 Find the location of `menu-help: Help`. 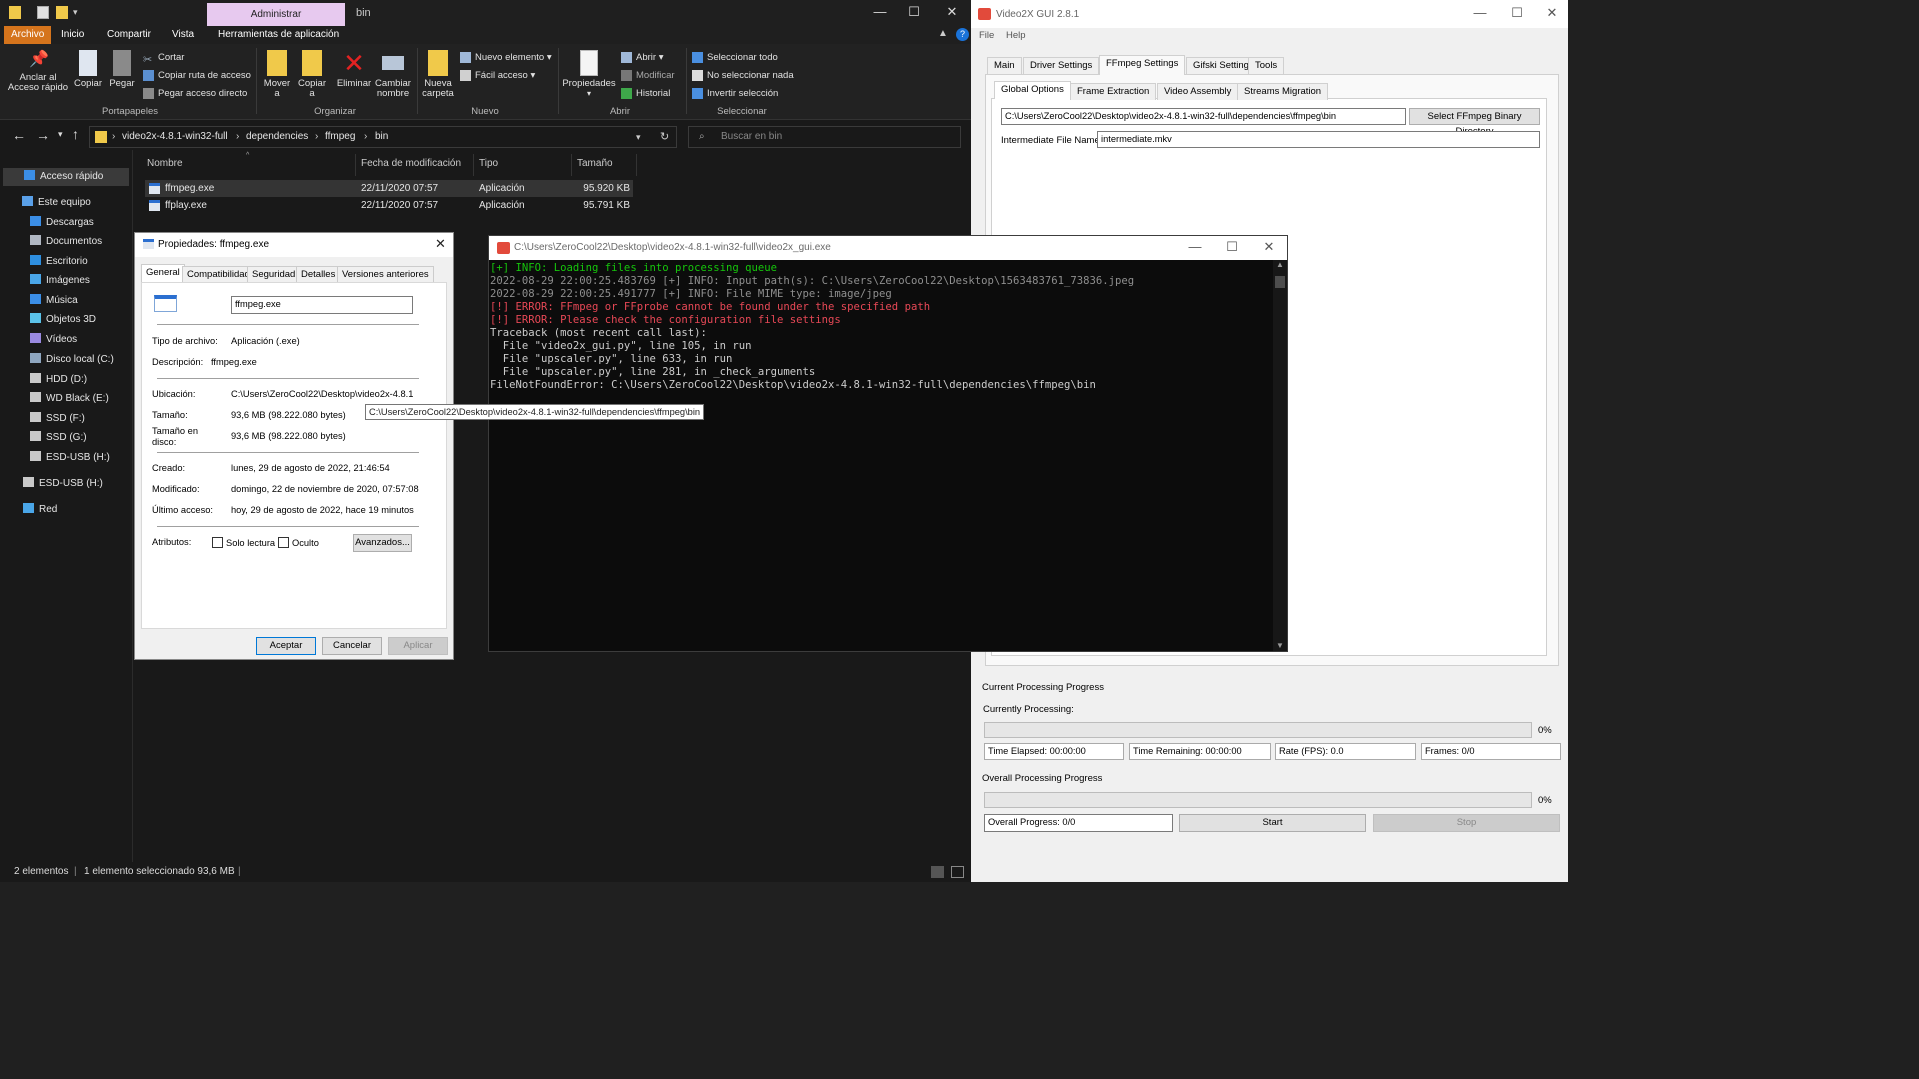

menu-help: Help is located at coordinates (1016, 35).